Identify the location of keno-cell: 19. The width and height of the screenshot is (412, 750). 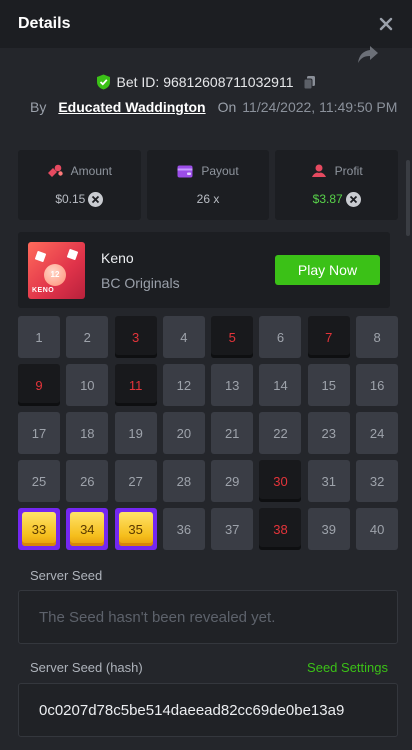
(135, 433).